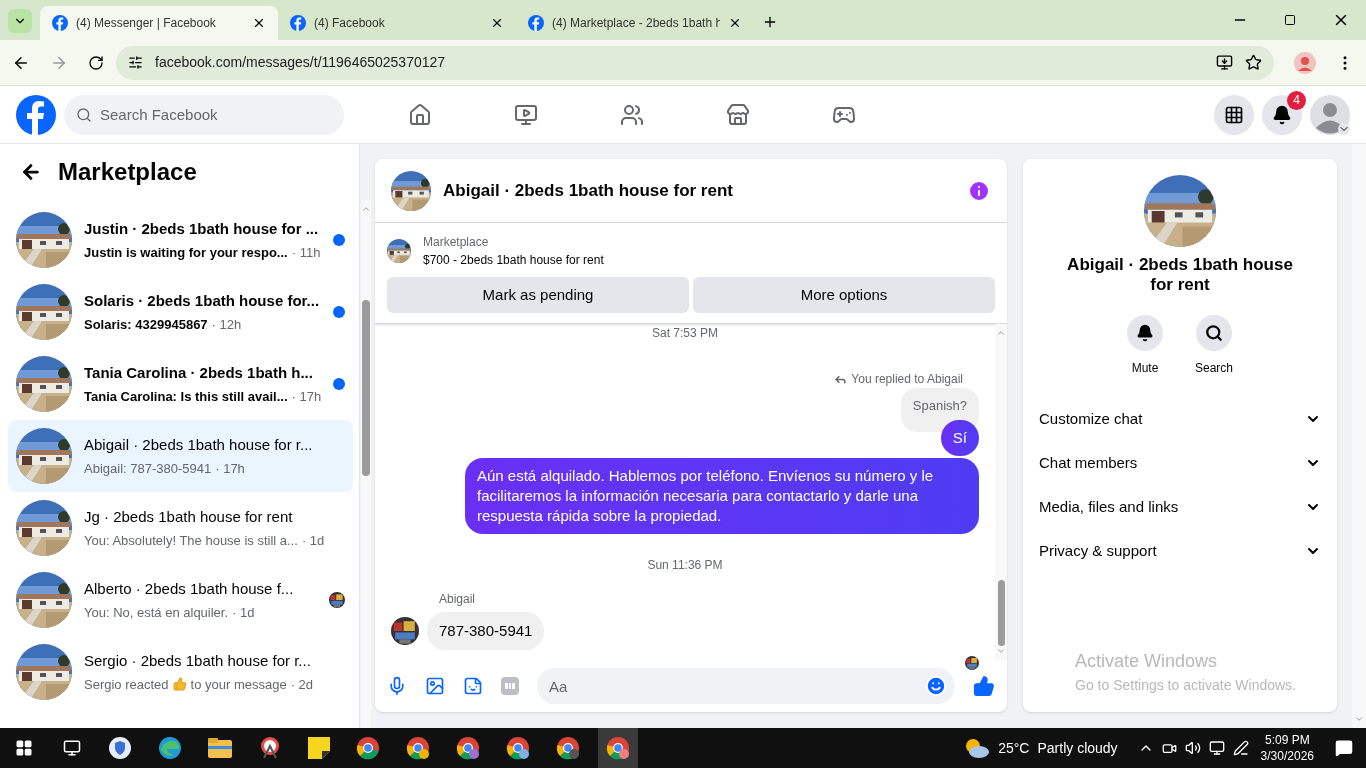 Image resolution: width=1366 pixels, height=768 pixels. Describe the element at coordinates (977, 748) in the screenshot. I see `weather-icon` at that location.